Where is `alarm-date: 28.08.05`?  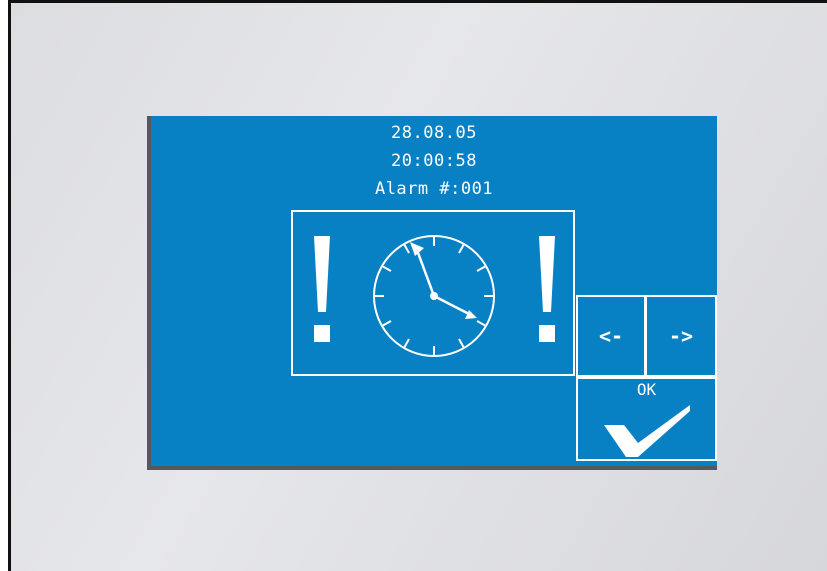 alarm-date: 28.08.05 is located at coordinates (434, 133).